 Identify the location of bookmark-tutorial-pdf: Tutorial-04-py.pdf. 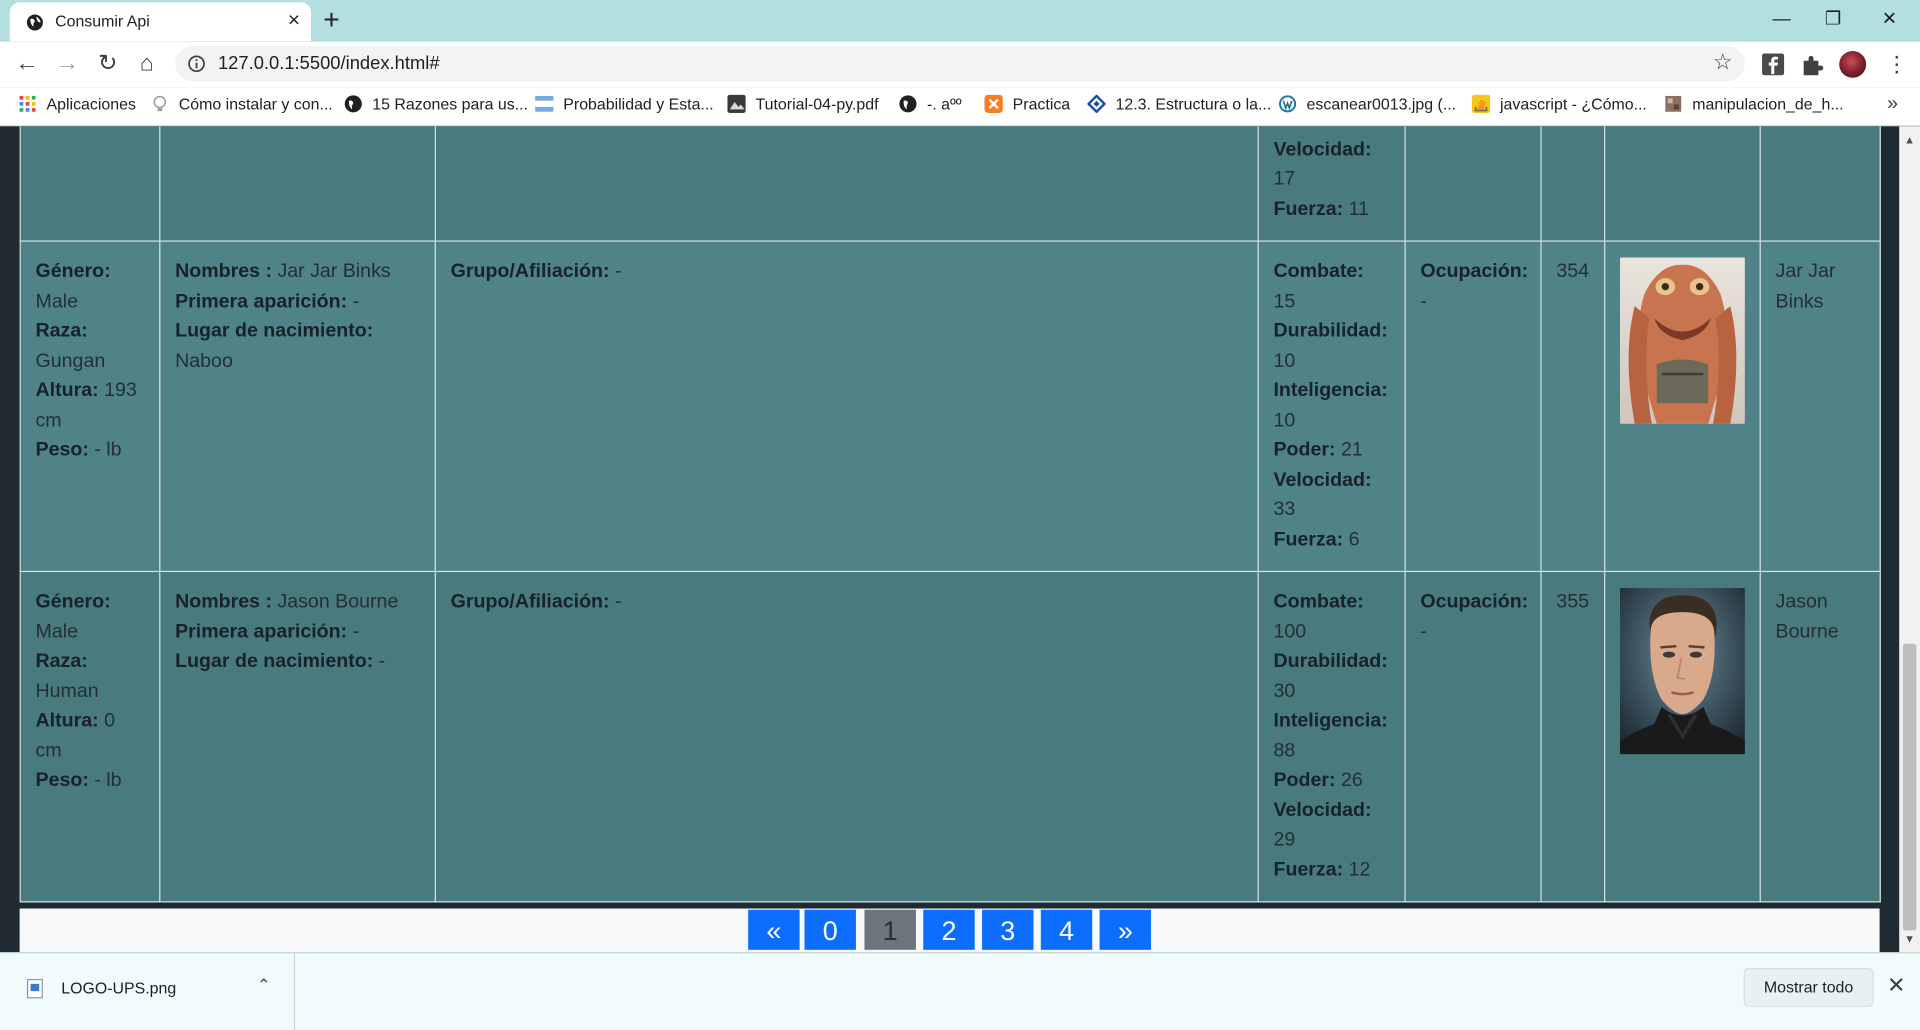
(803, 106).